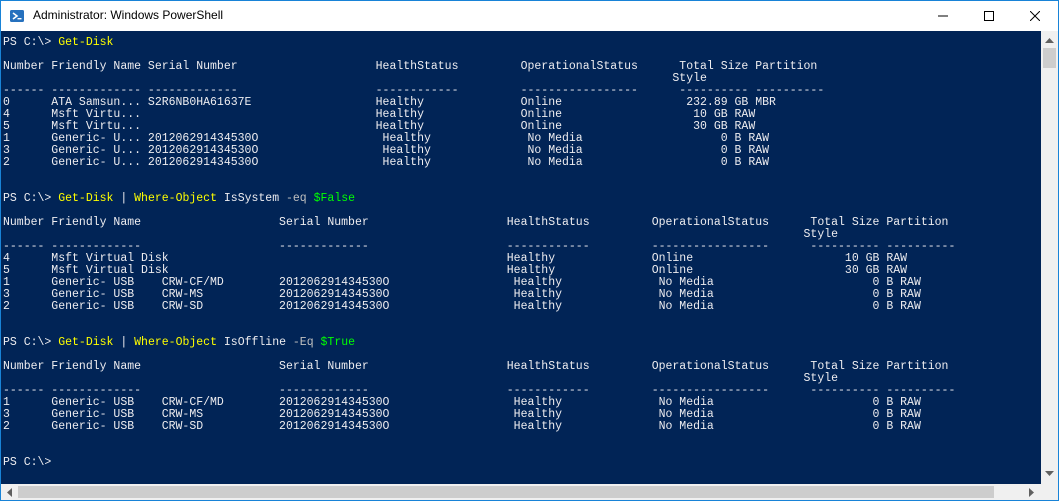  Describe the element at coordinates (128, 15) in the screenshot. I see `window-title: Administrator: Windows PowerShell` at that location.